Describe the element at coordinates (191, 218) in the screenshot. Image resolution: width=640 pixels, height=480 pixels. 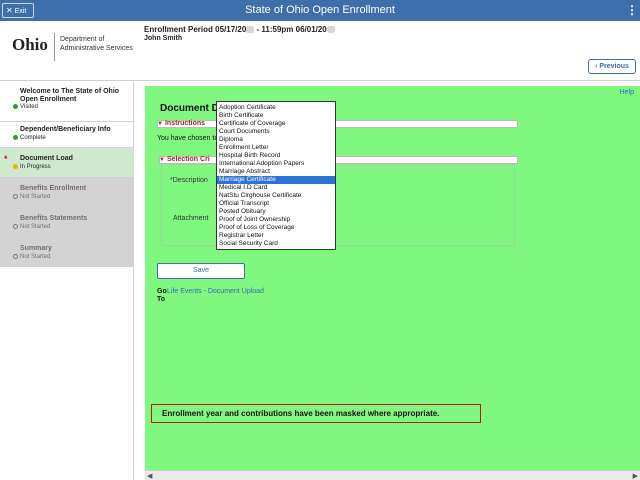
I see `attachment-label: Attachment` at that location.